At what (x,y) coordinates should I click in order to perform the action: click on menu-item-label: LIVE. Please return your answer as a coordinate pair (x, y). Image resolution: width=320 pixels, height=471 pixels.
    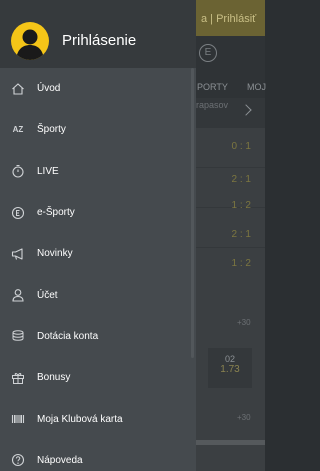
    Looking at the image, I should click on (48, 171).